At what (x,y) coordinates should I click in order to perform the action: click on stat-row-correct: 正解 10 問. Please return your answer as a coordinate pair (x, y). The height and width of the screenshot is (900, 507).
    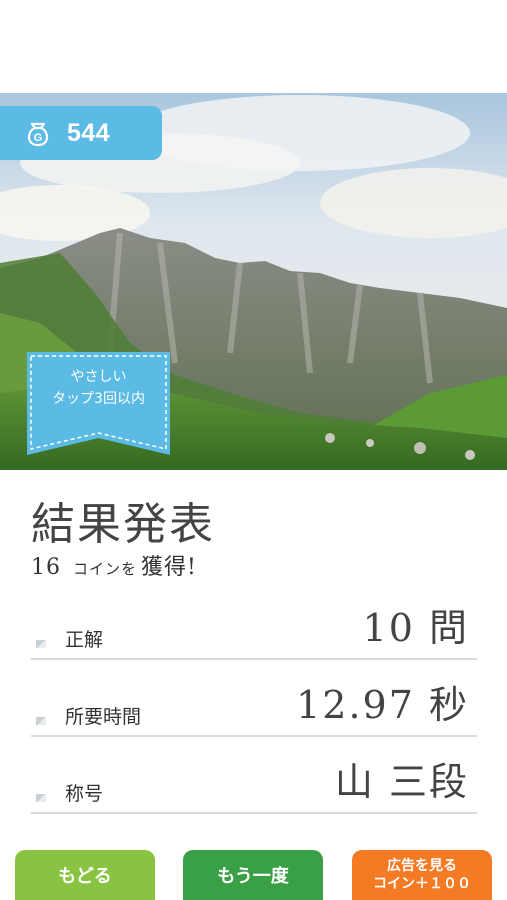
    Looking at the image, I should click on (254, 629).